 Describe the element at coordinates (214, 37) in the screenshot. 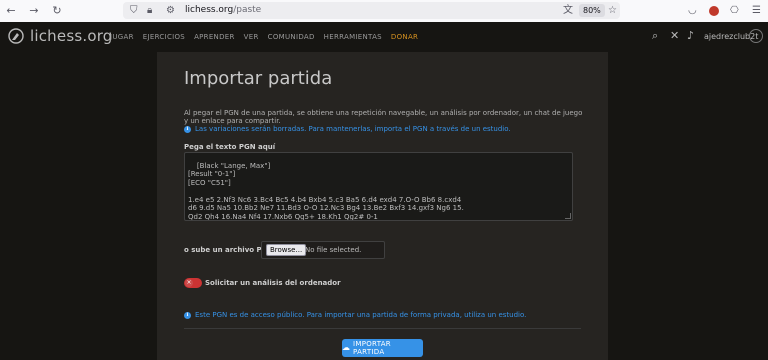

I see `nav-learn: APRENDER` at that location.